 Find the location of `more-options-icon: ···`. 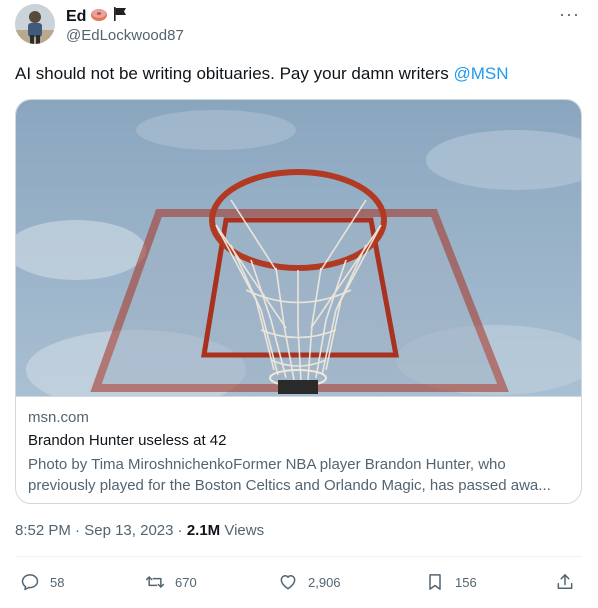

more-options-icon: ··· is located at coordinates (569, 14).